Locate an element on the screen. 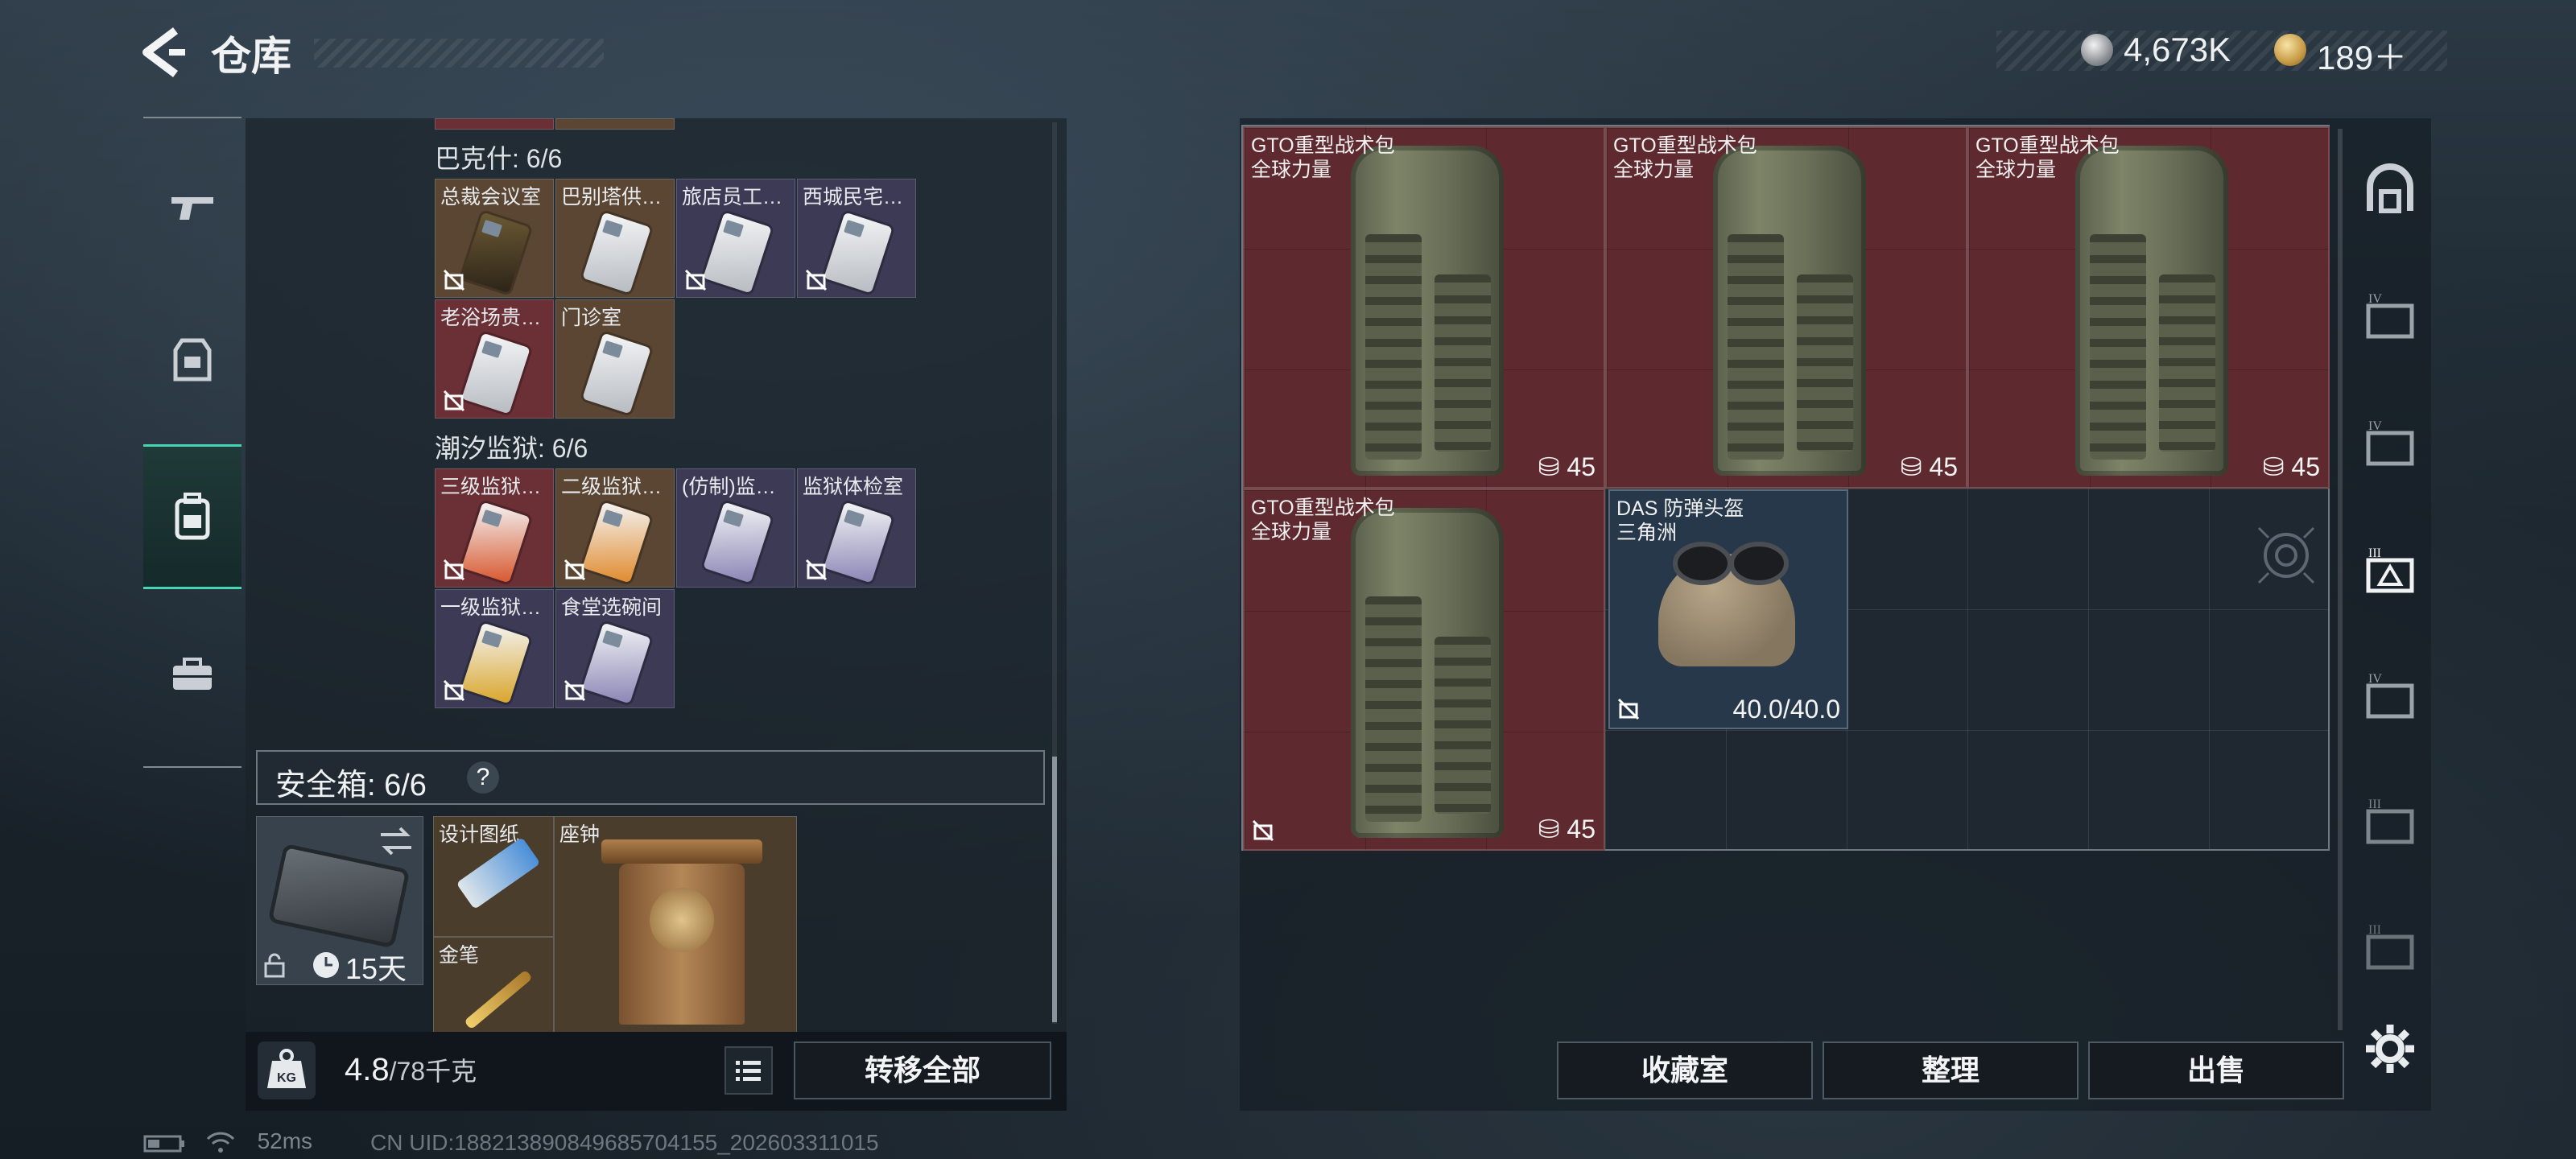  helmet-item: DAS 防弹头盔 三角洲 40.0/40.0 is located at coordinates (1728, 609).